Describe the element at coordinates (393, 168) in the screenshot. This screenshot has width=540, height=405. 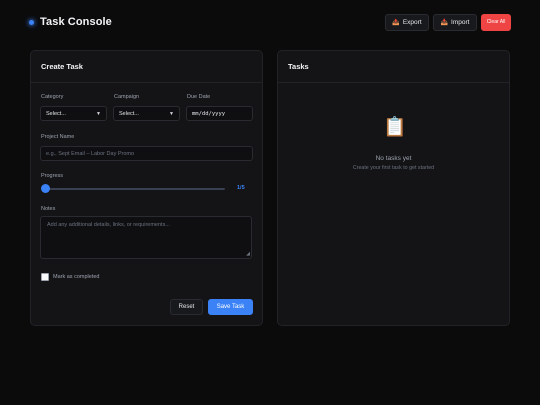
I see `empty-state-subtitle: Create your first task to get started` at that location.